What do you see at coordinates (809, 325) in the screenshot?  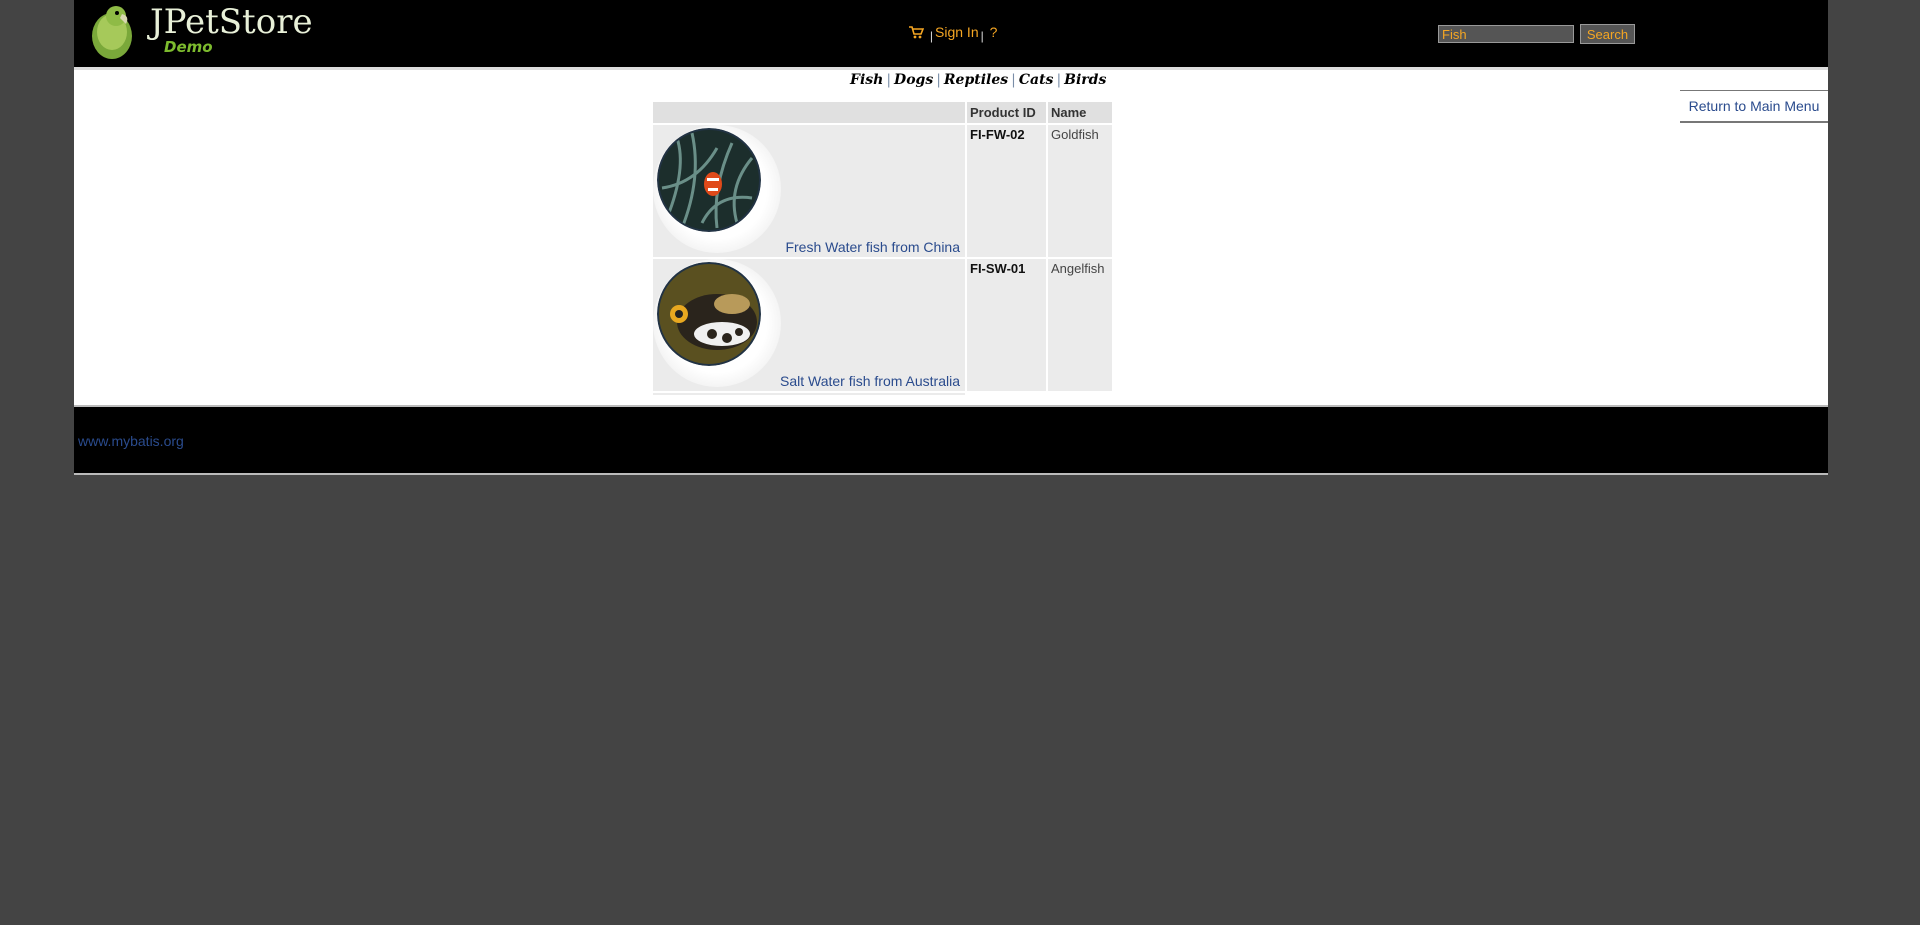 I see `product-image-cell: Salt Water fish from Australia` at bounding box center [809, 325].